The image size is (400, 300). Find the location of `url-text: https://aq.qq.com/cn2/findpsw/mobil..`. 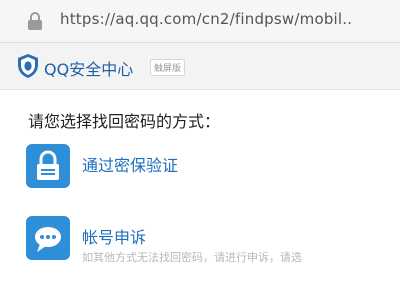

url-text: https://aq.qq.com/cn2/findpsw/mobil.. is located at coordinates (225, 19).